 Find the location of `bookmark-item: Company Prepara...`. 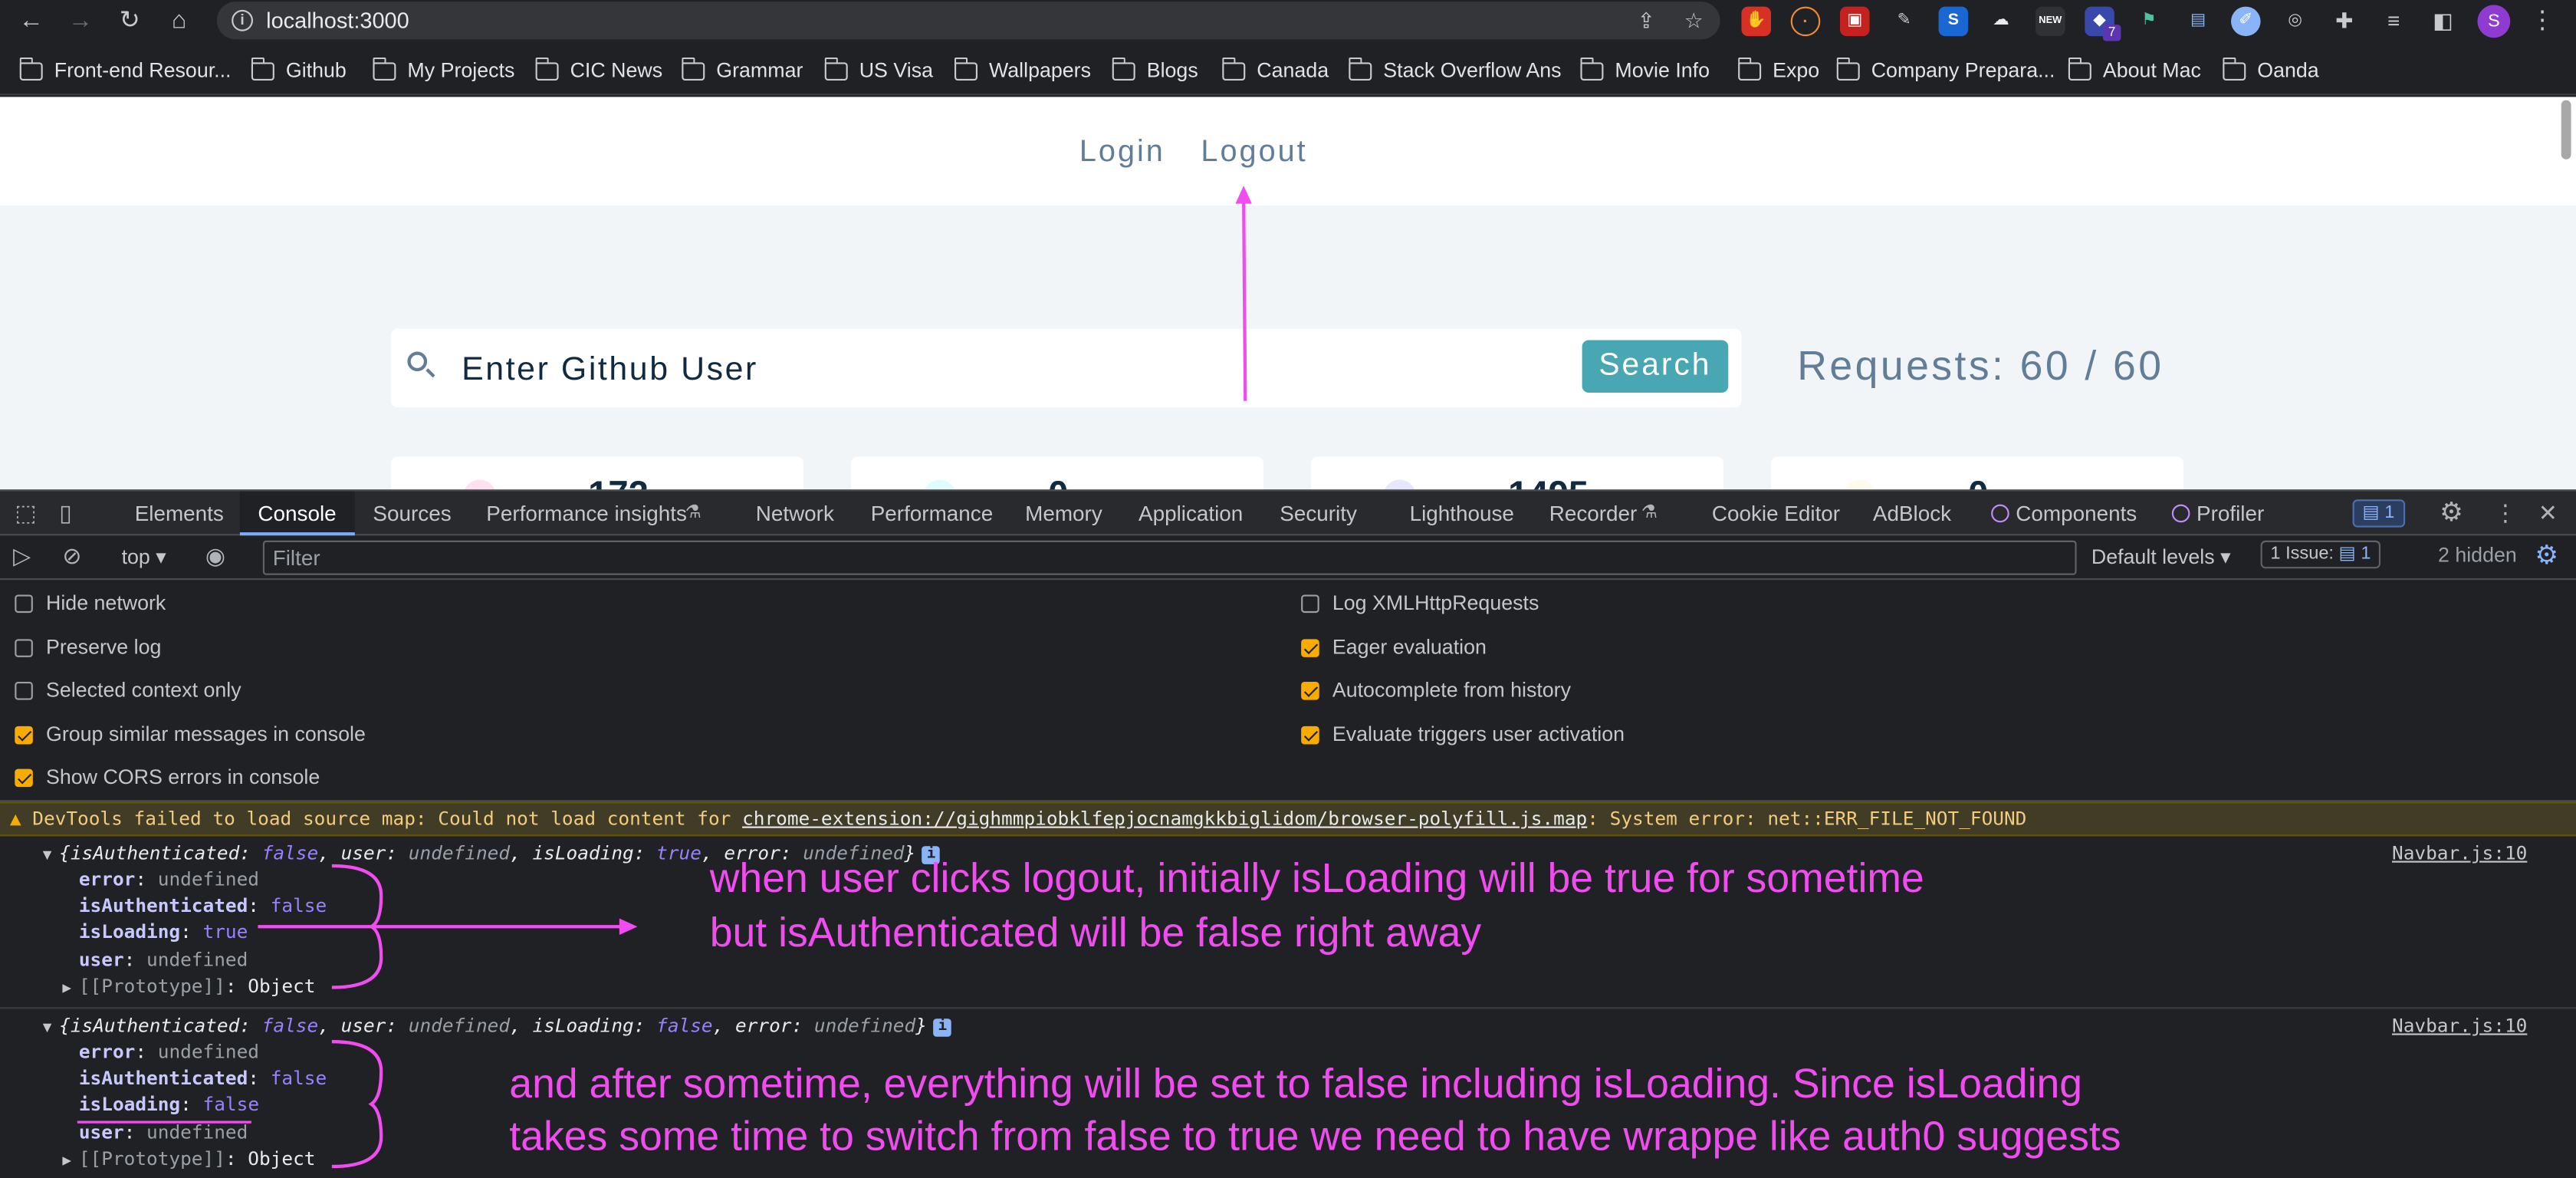

bookmark-item: Company Prepara... is located at coordinates (1945, 71).